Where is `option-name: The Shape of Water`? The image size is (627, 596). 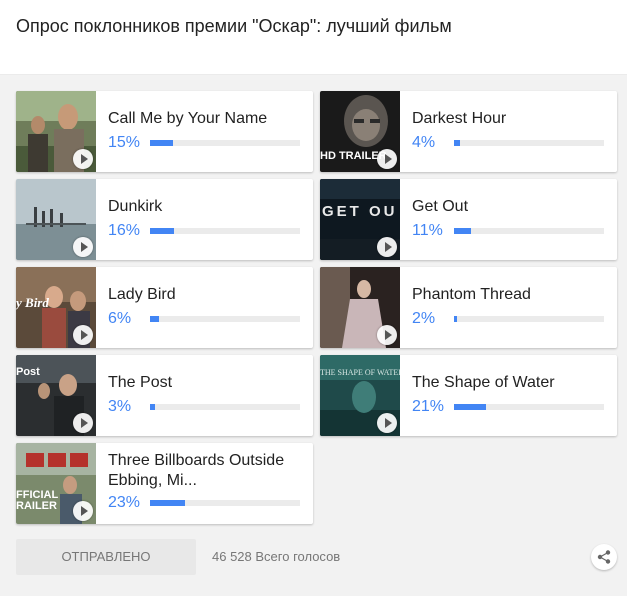
option-name: The Shape of Water is located at coordinates (483, 382).